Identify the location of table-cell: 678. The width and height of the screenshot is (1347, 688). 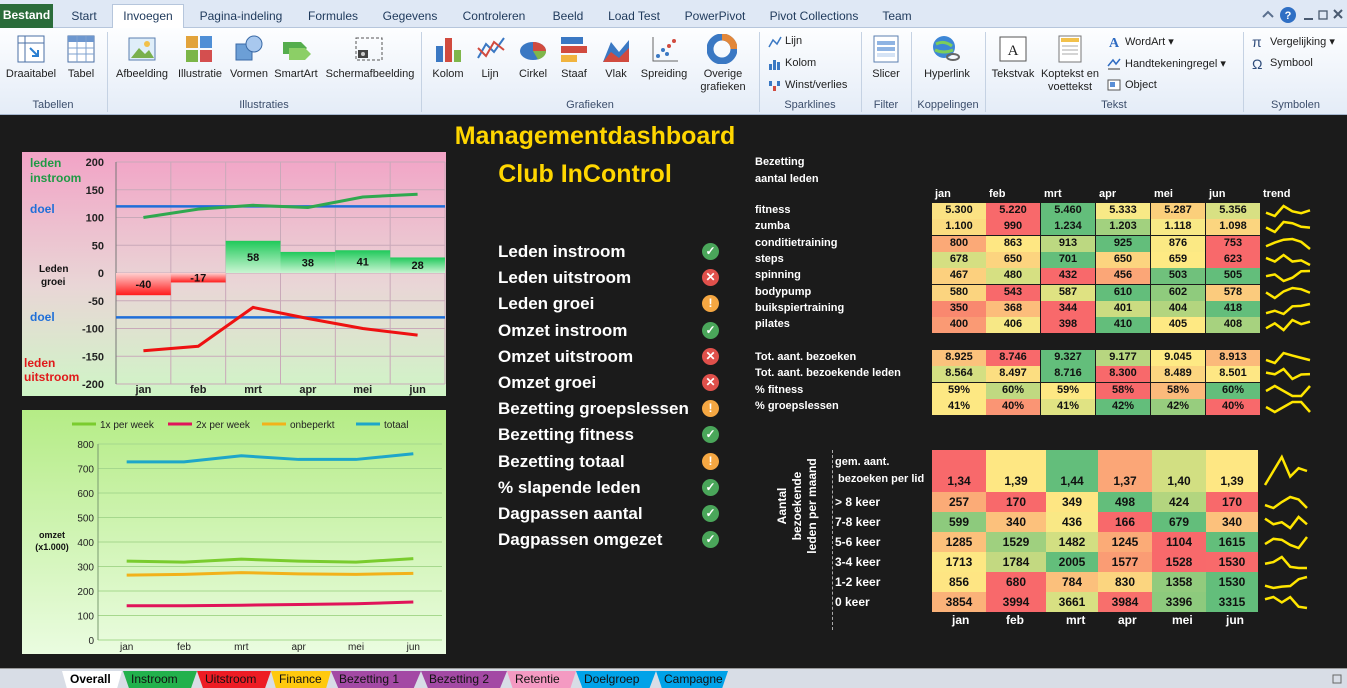
(959, 259).